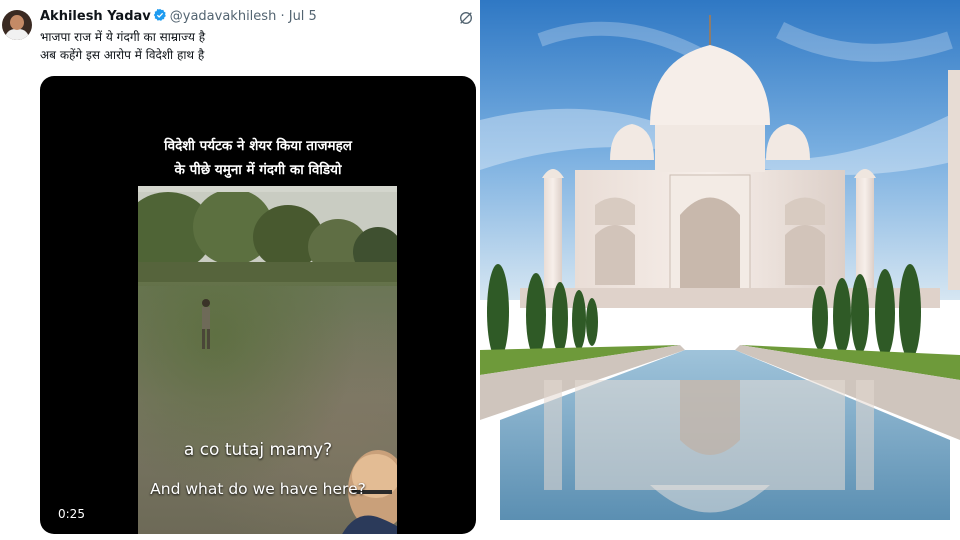  Describe the element at coordinates (71, 514) in the screenshot. I see `video-timestamp: 0:25` at that location.